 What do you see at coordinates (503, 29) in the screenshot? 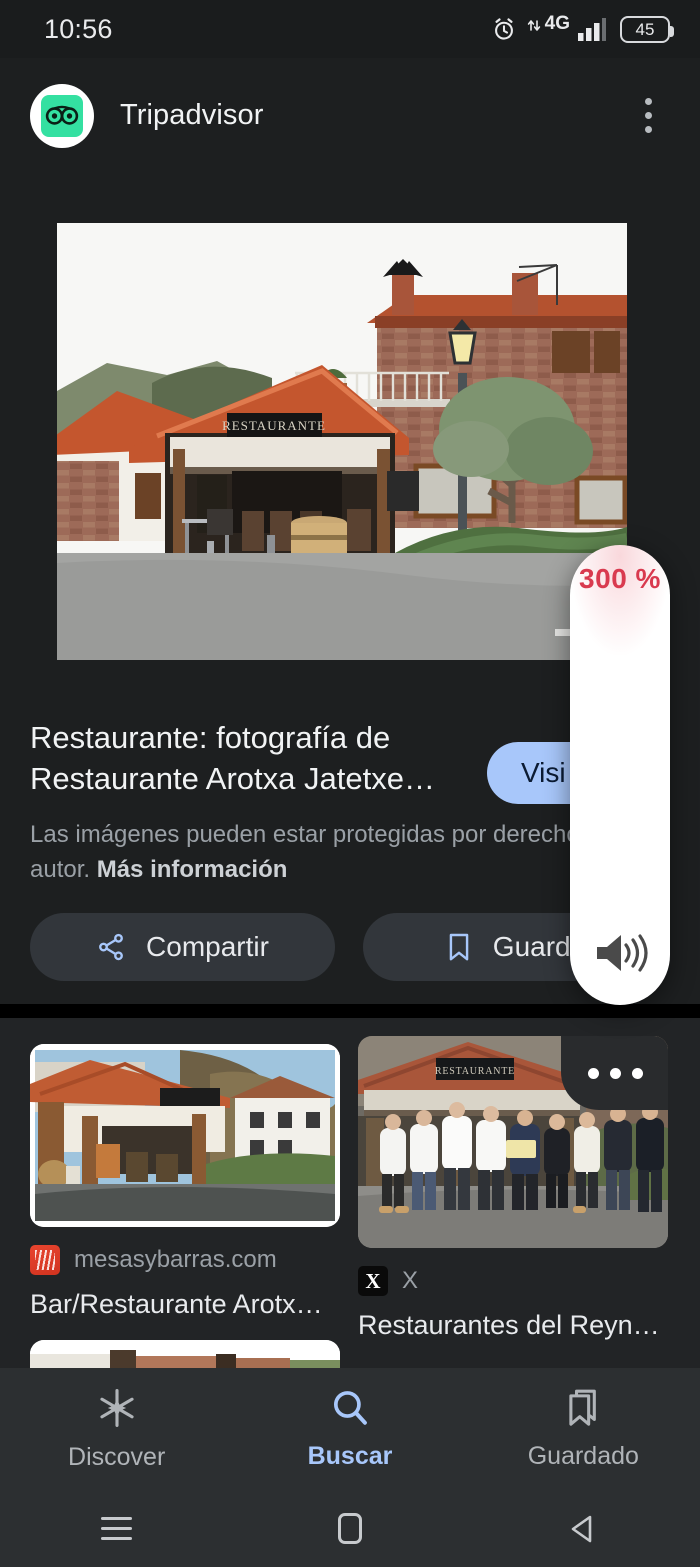
I see `alarm-clock-icon` at bounding box center [503, 29].